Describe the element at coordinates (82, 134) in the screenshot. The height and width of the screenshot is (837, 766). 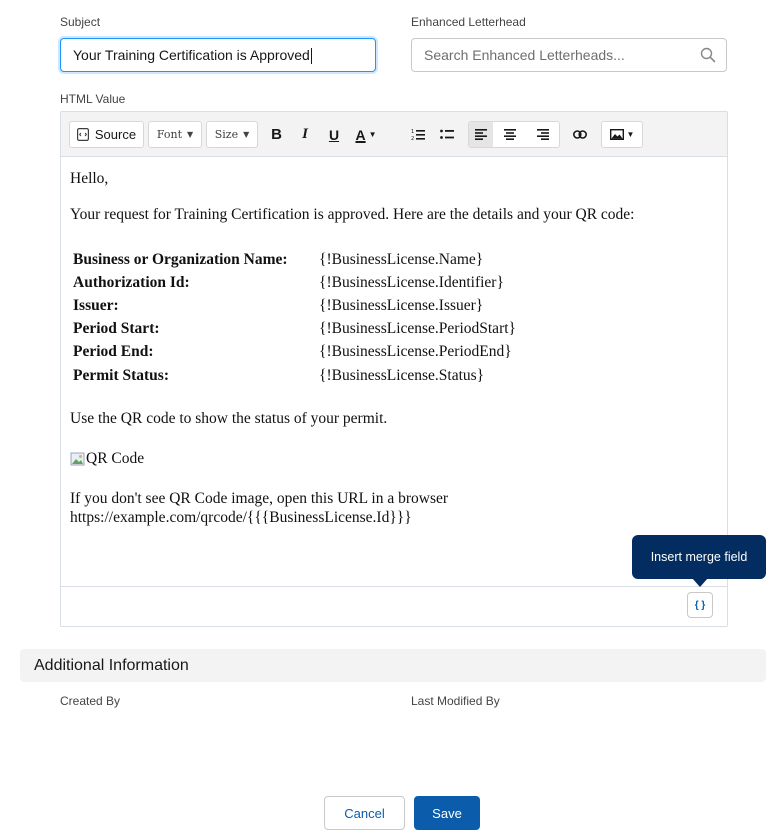
I see `source-doc-icon` at that location.